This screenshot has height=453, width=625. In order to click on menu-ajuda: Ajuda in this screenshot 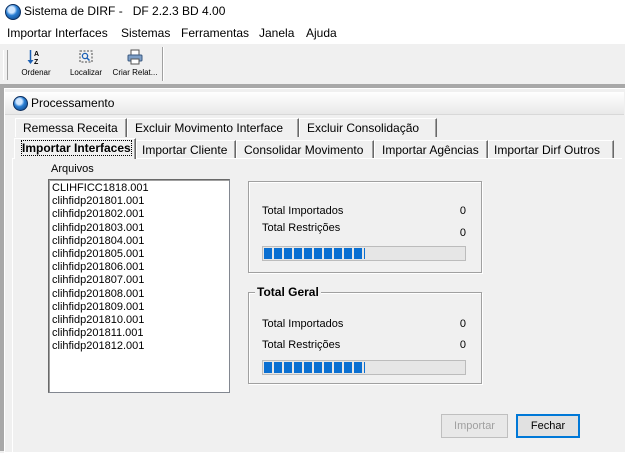, I will do `click(321, 33)`.